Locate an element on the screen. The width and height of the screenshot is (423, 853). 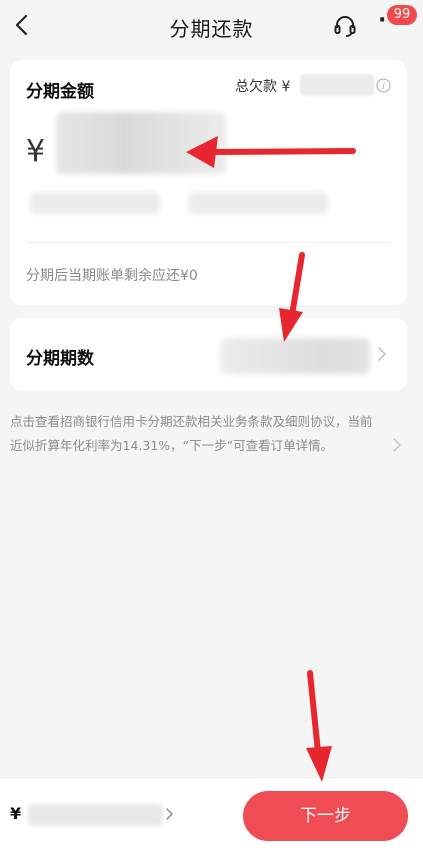
divider is located at coordinates (208, 242).